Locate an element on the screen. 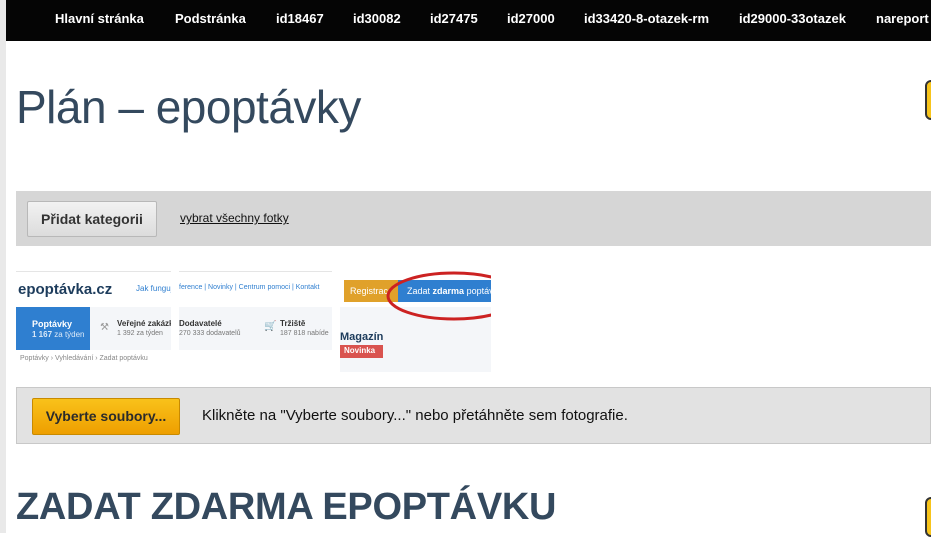  nav-item-id30082: id30082 is located at coordinates (377, 20).